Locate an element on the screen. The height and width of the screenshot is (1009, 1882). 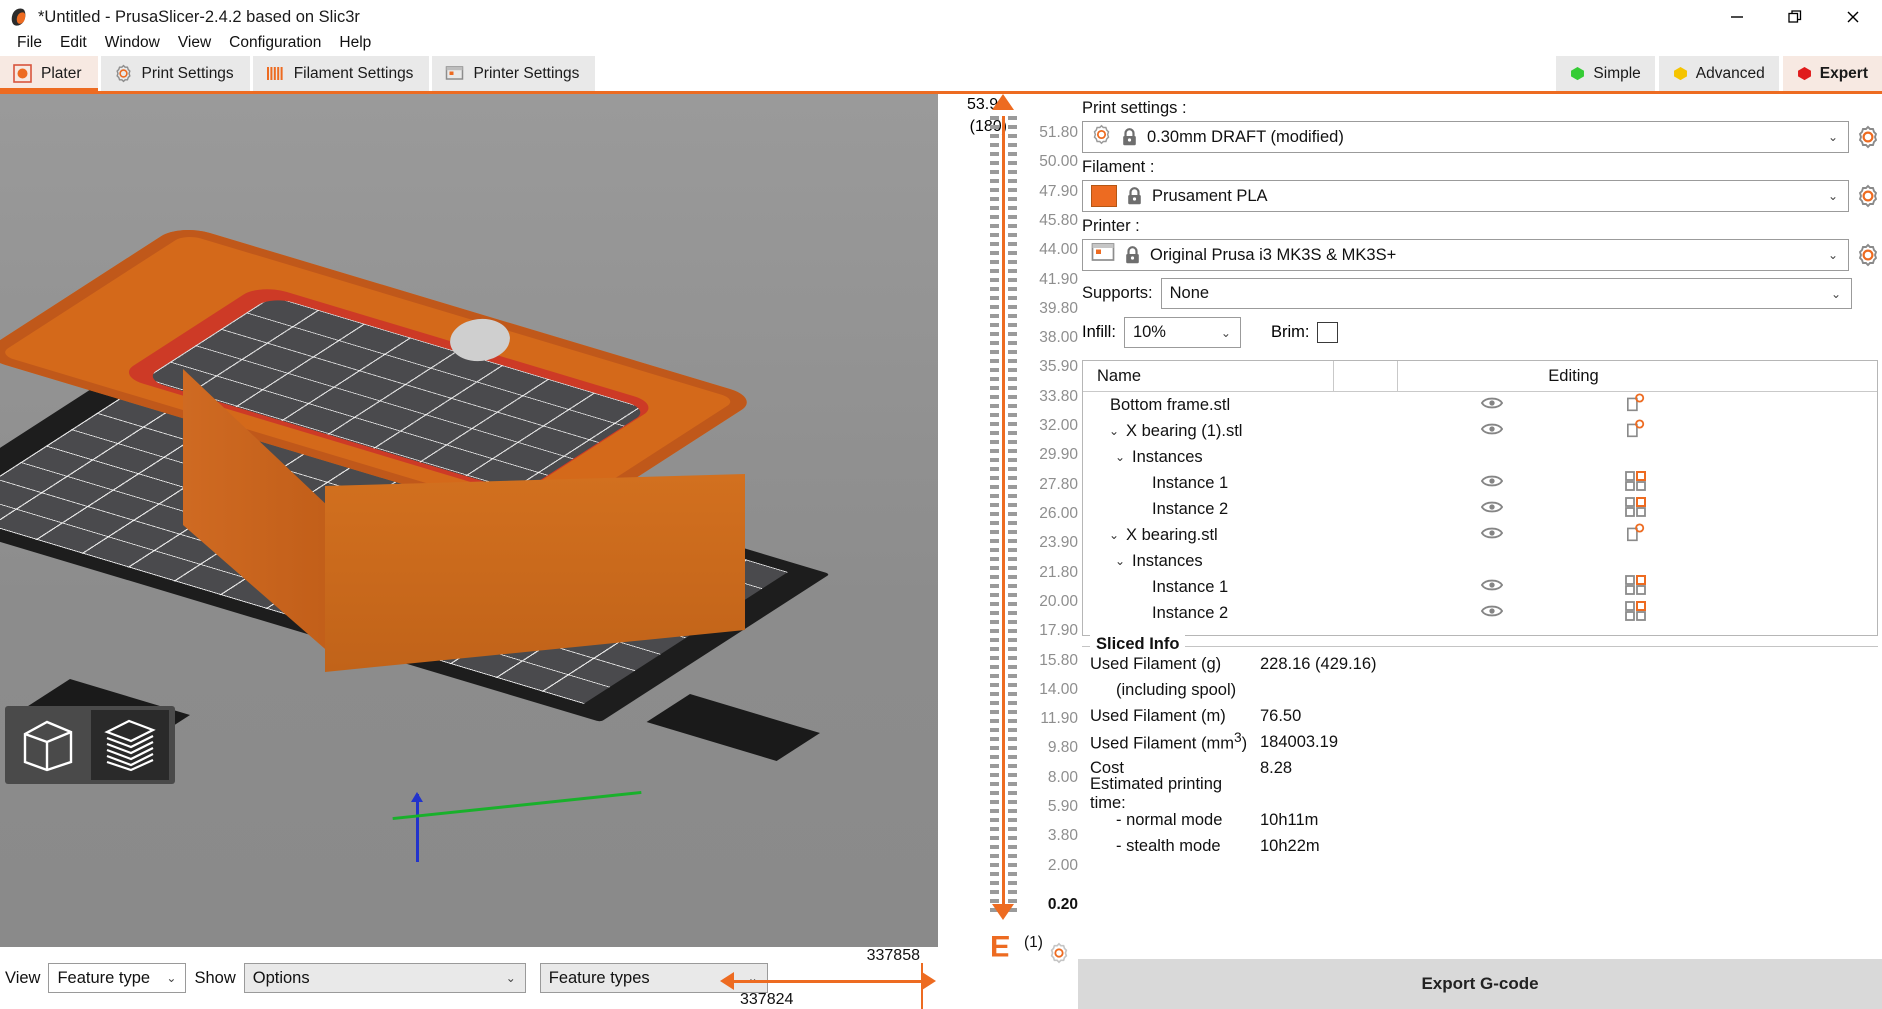
supports-row: Supports: None ⌄ is located at coordinates (1480, 290).